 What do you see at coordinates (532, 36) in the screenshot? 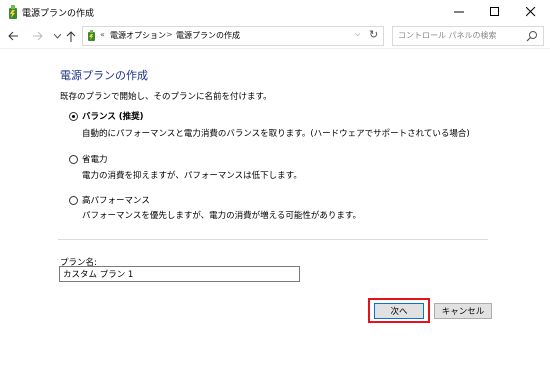
I see `search-icon` at bounding box center [532, 36].